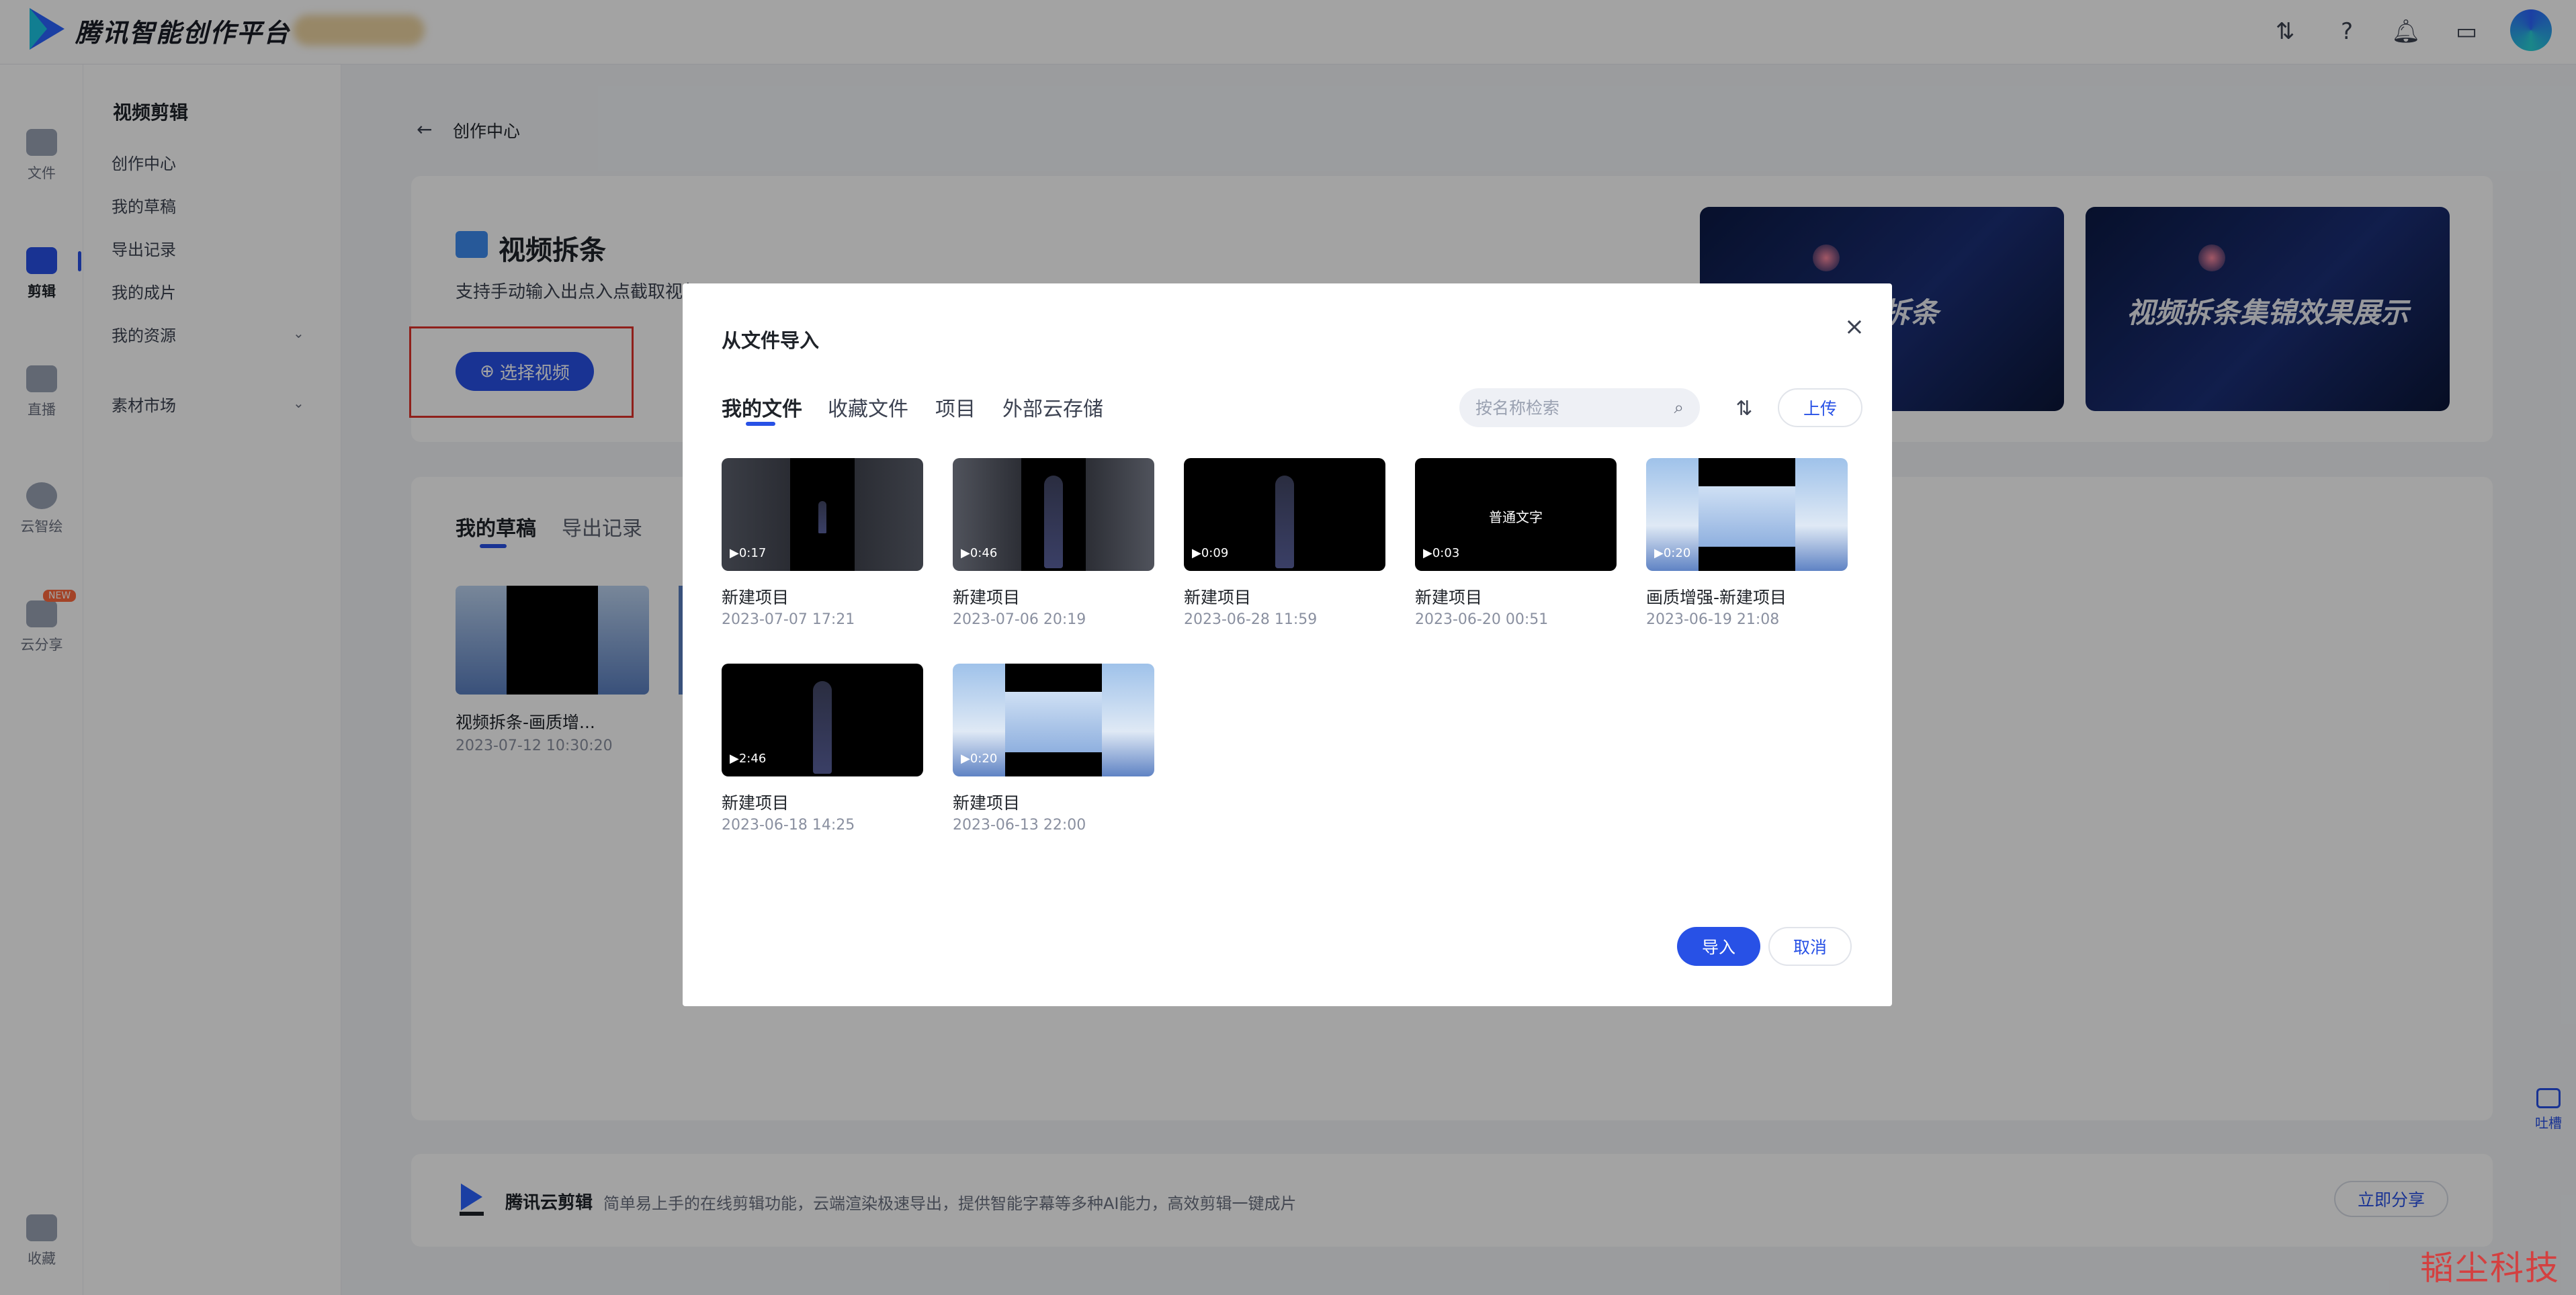 The width and height of the screenshot is (2576, 1295). Describe the element at coordinates (1810, 946) in the screenshot. I see `cancel-button: 取消` at that location.